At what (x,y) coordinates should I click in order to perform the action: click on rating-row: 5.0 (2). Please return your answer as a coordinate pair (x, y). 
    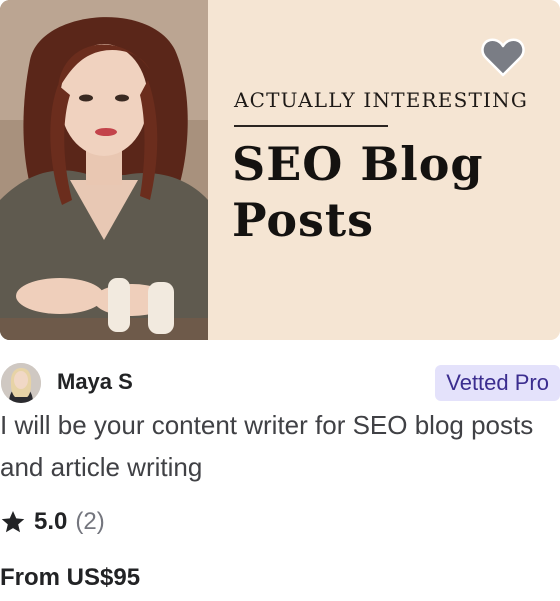
    Looking at the image, I should click on (52, 522).